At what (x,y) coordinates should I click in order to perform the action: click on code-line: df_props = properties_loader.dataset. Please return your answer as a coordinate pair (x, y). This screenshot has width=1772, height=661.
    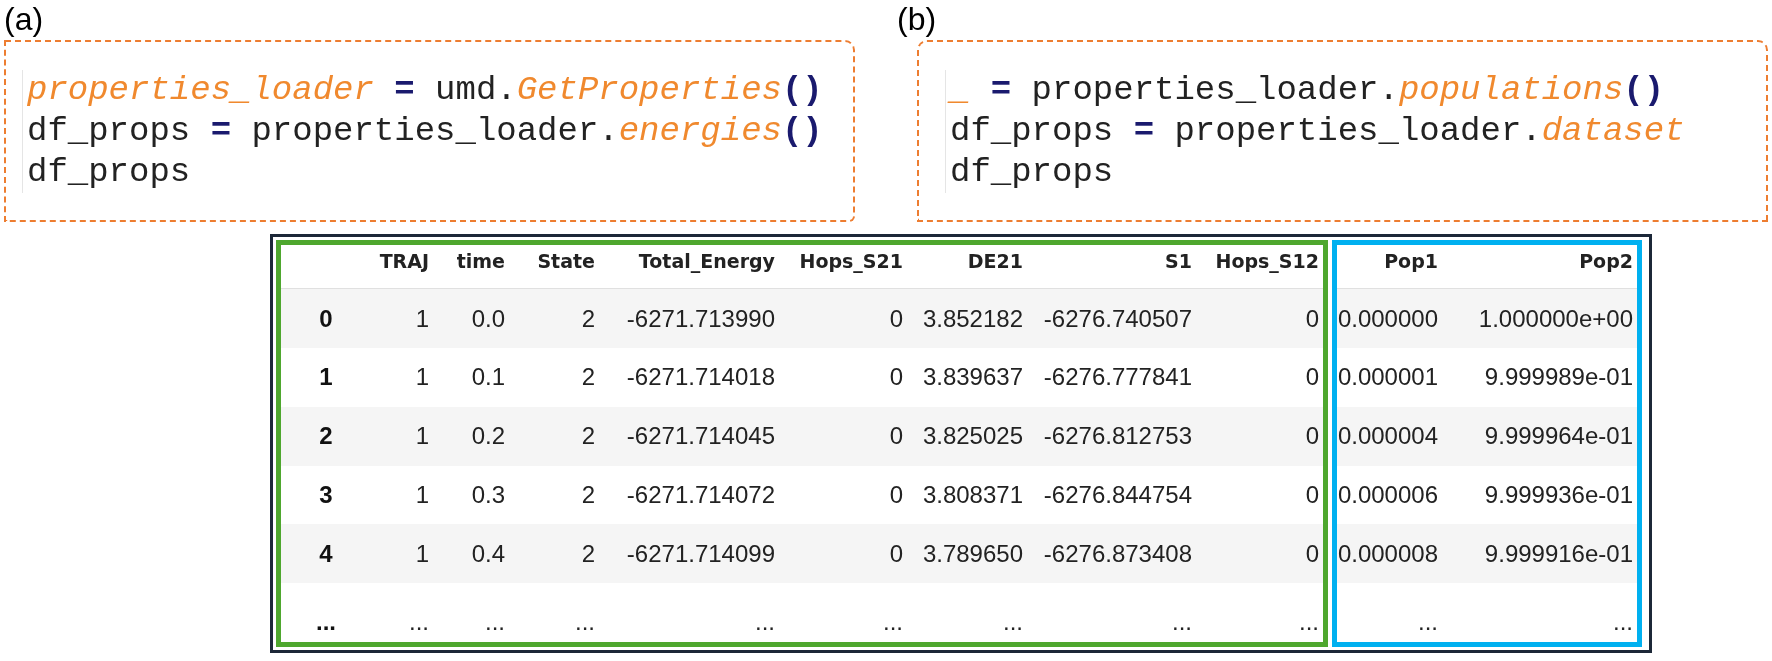
    Looking at the image, I should click on (1318, 131).